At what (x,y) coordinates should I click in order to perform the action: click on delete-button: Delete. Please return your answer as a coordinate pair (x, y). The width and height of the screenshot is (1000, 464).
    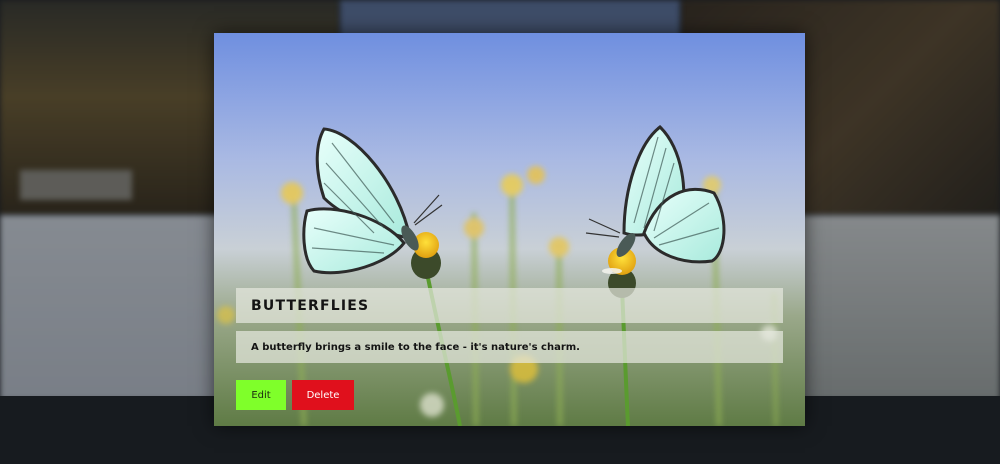
    Looking at the image, I should click on (323, 395).